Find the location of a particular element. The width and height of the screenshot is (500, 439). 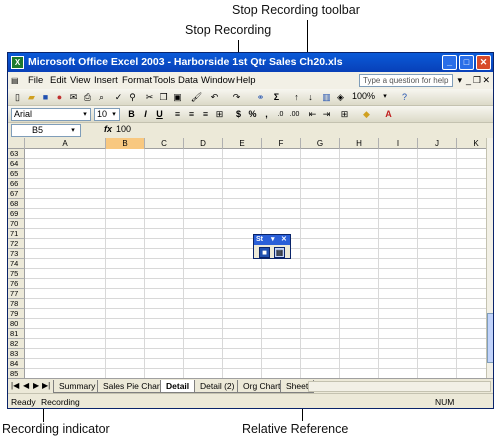

column-header-d: D is located at coordinates (203, 143).